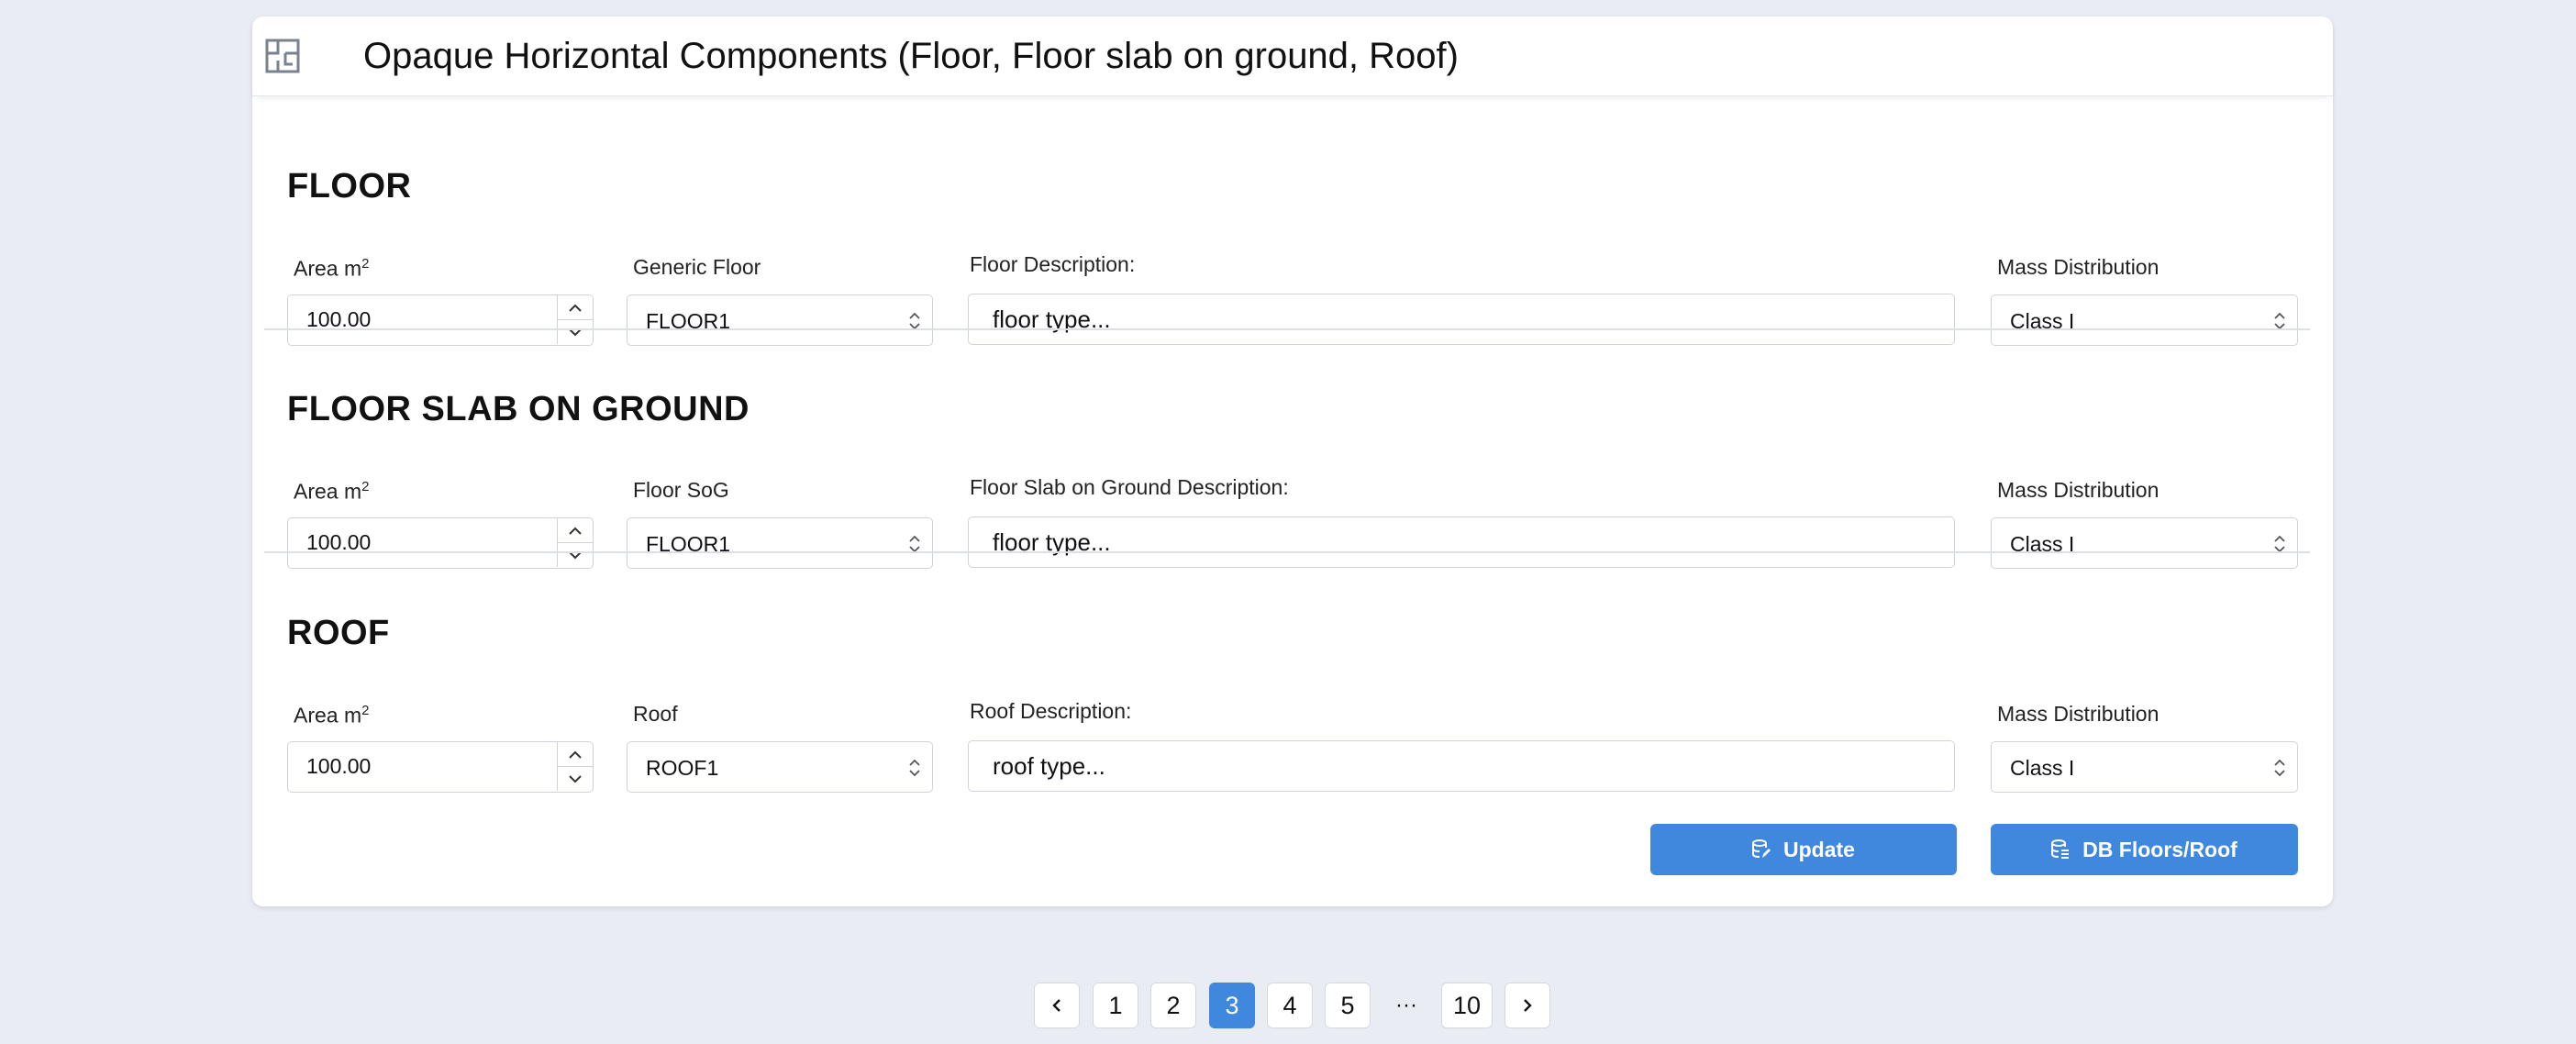 This screenshot has width=2576, height=1044. I want to click on page-button-2: 2, so click(1173, 1006).